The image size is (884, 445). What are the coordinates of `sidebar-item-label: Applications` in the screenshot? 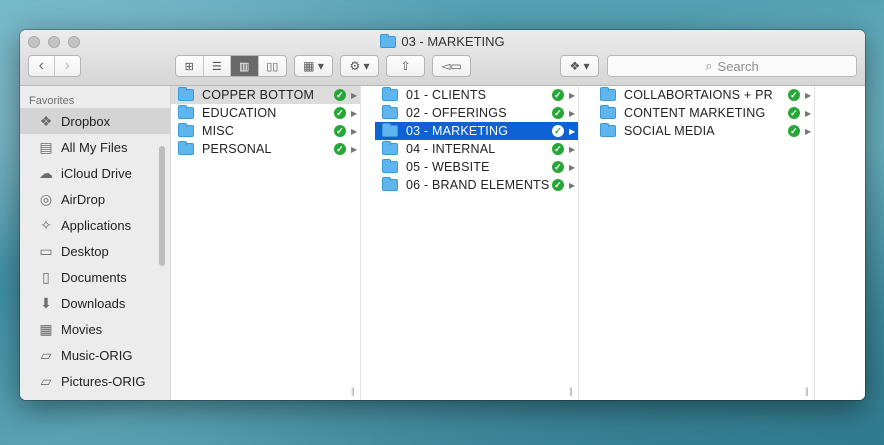 It's located at (96, 225).